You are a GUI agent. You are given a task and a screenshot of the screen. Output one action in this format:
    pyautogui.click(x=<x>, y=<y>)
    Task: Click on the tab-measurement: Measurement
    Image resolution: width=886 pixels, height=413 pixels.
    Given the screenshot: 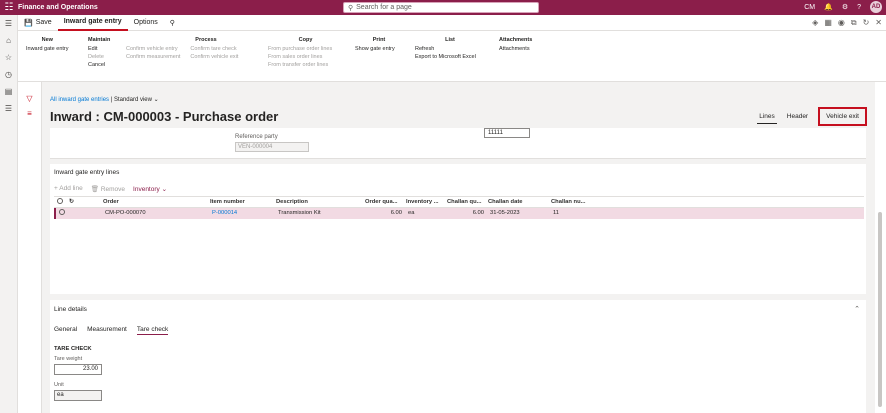 What is the action you would take?
    pyautogui.click(x=107, y=330)
    